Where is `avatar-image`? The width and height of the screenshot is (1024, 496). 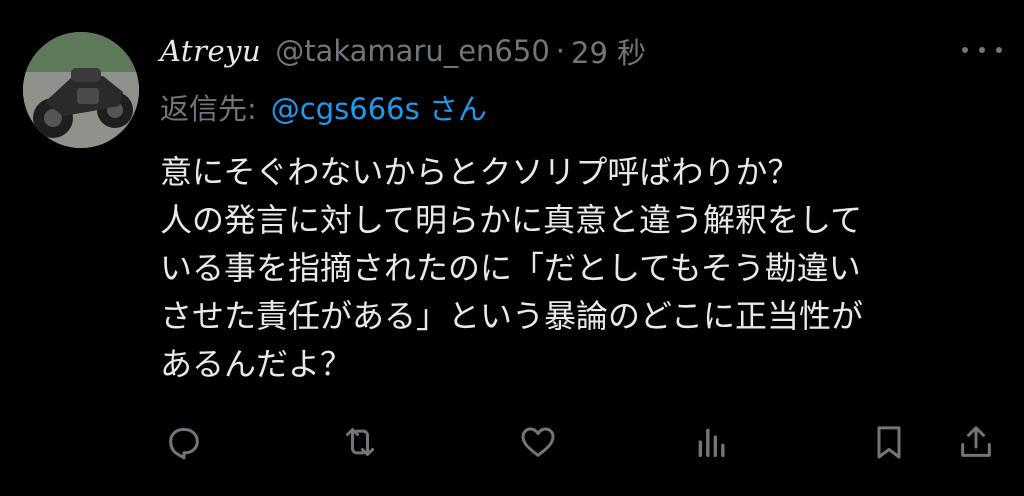
avatar-image is located at coordinates (81, 90).